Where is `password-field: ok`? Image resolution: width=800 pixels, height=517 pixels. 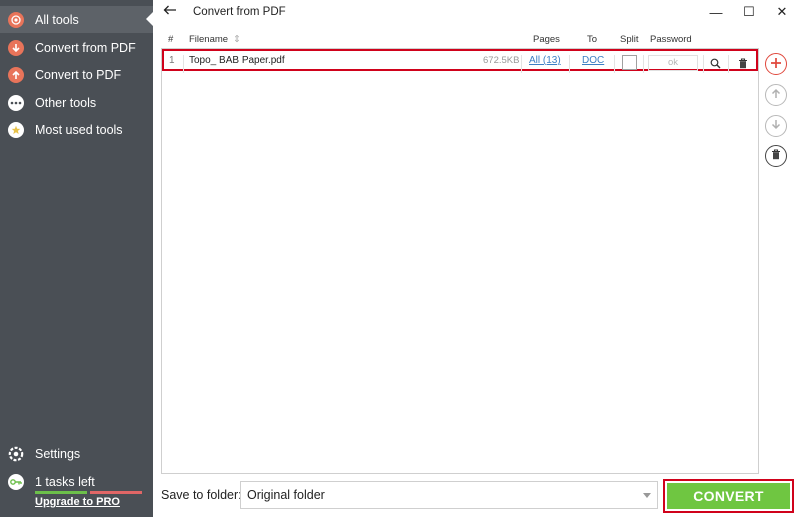
password-field: ok is located at coordinates (673, 63).